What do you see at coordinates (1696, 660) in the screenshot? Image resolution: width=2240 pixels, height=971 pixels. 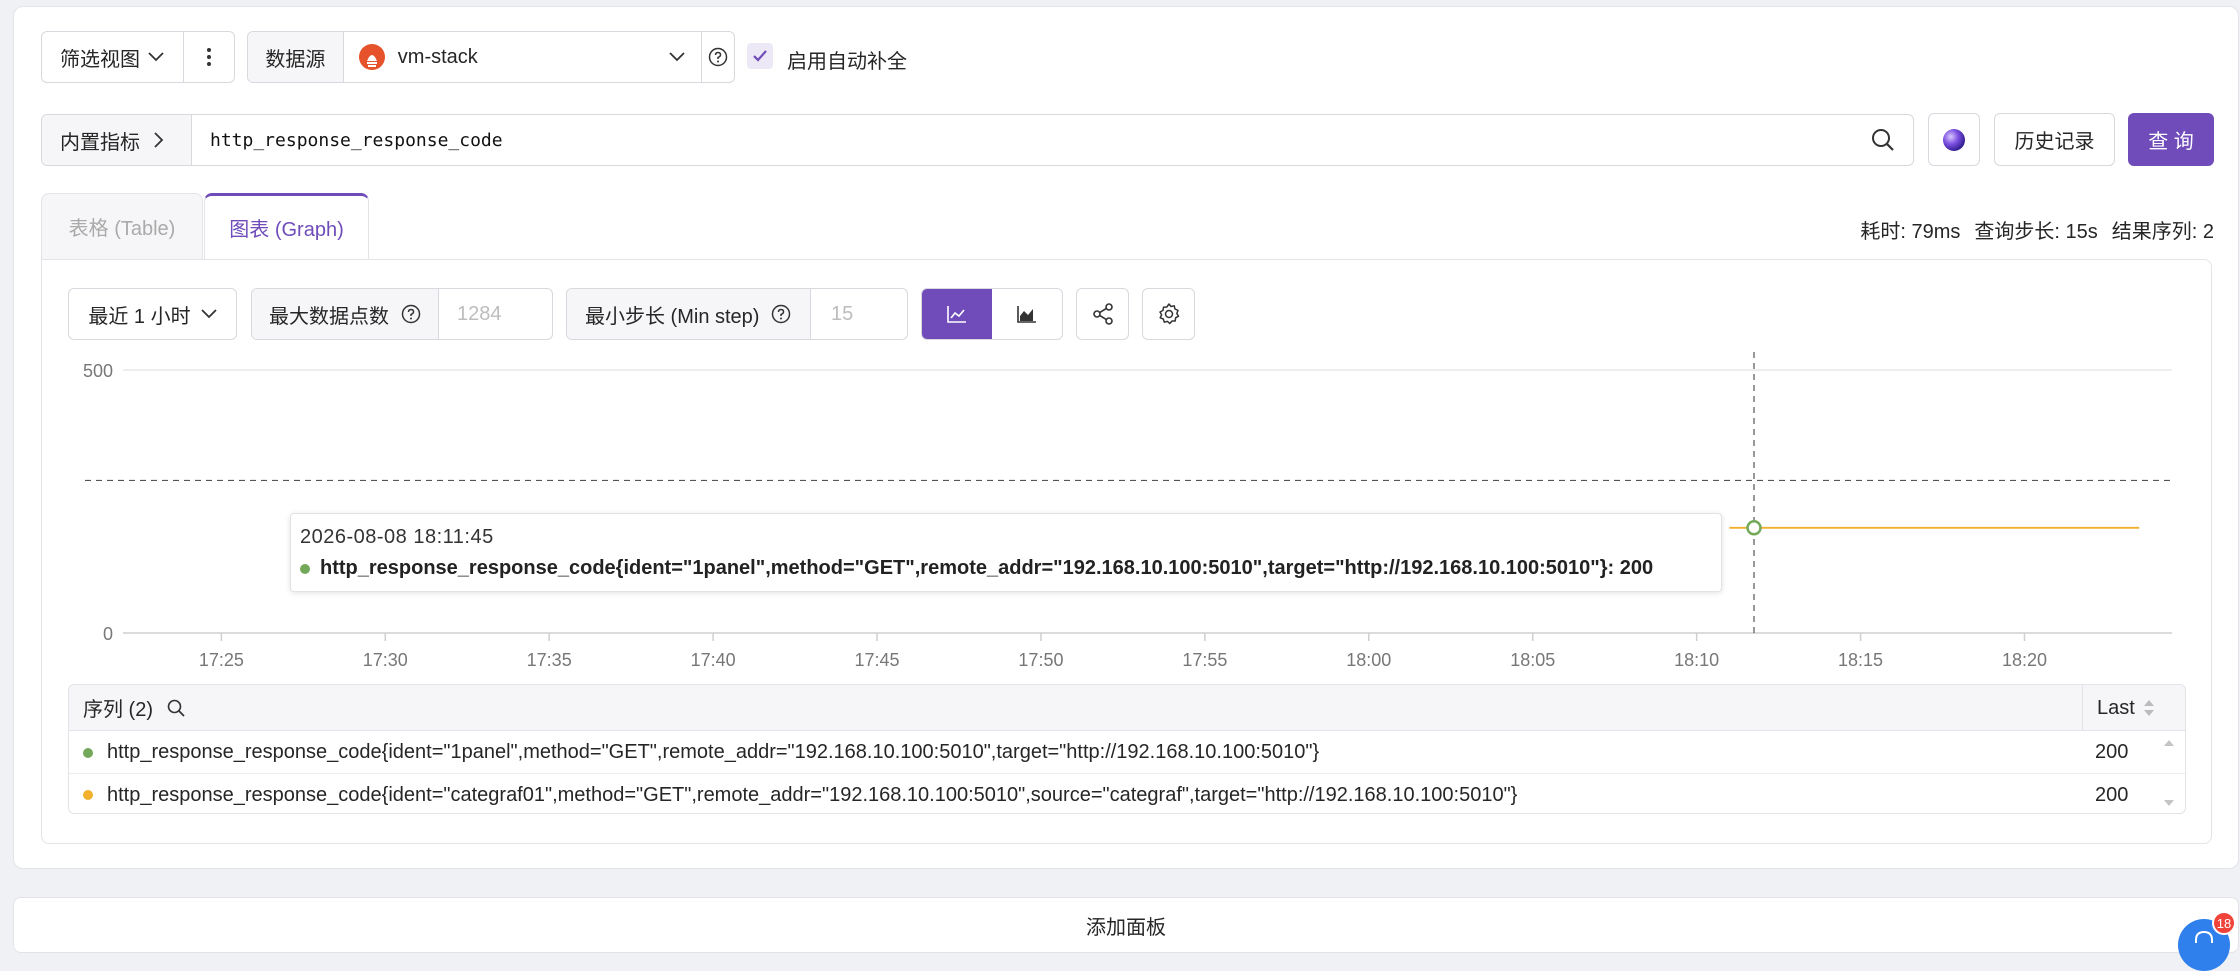 I see `x-tick-label: 18:10` at bounding box center [1696, 660].